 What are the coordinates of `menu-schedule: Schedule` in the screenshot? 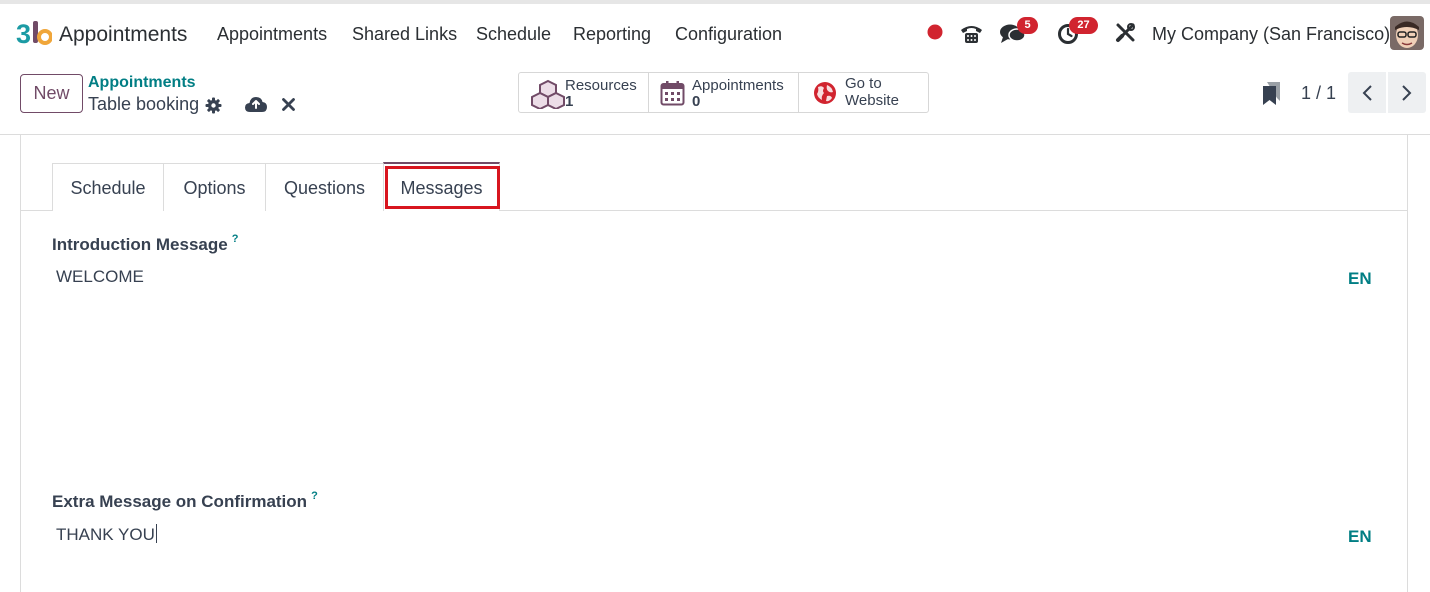 It's located at (513, 34).